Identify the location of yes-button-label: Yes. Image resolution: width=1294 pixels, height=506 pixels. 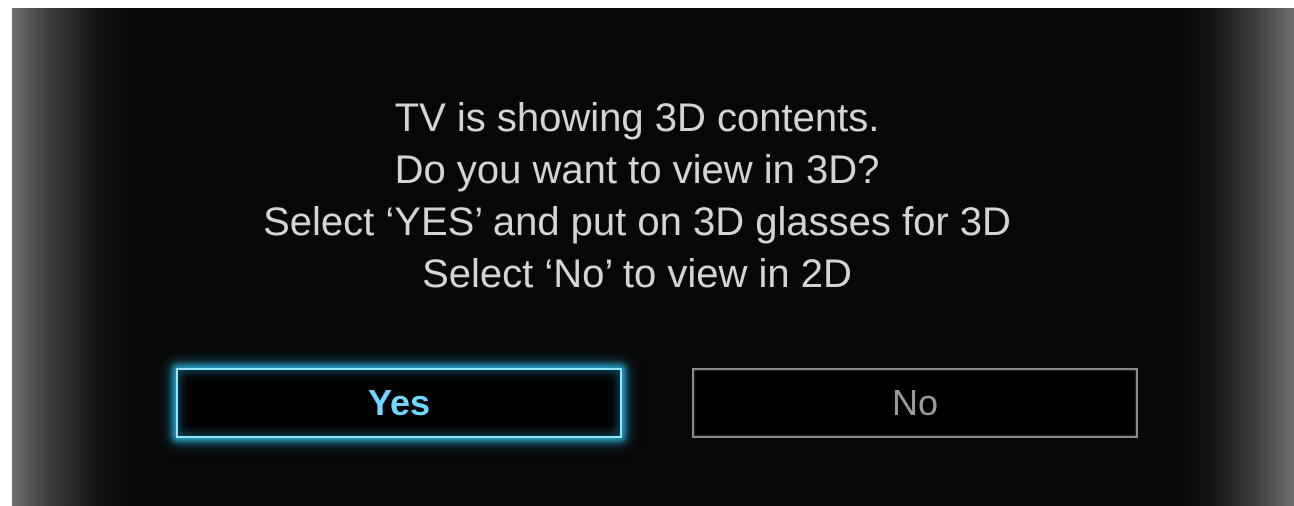
(399, 402).